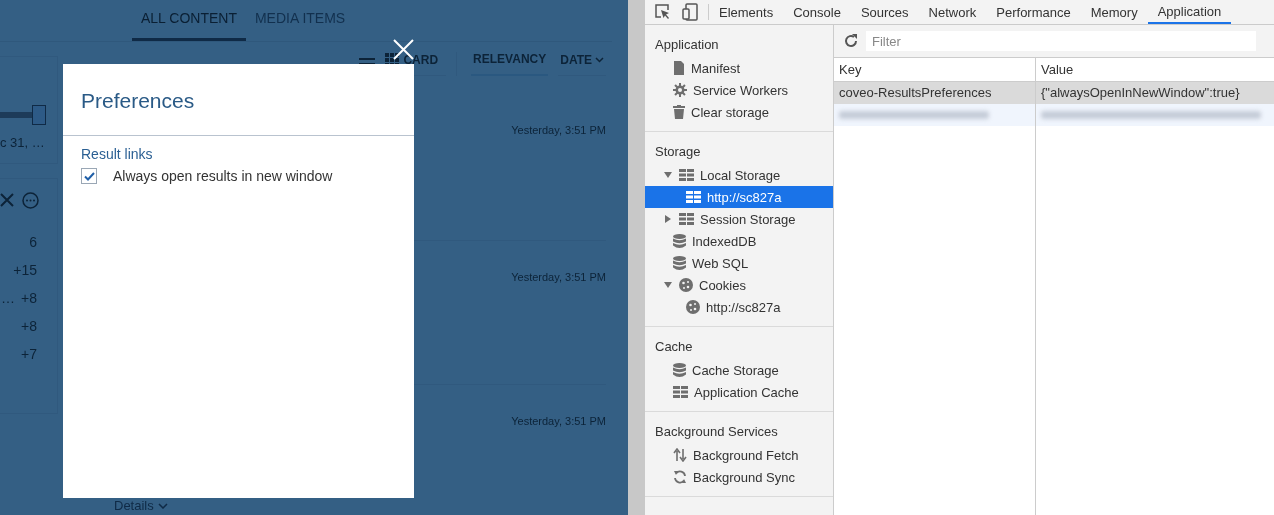 The image size is (1274, 515). Describe the element at coordinates (739, 392) in the screenshot. I see `tree-item: Application Cache` at that location.